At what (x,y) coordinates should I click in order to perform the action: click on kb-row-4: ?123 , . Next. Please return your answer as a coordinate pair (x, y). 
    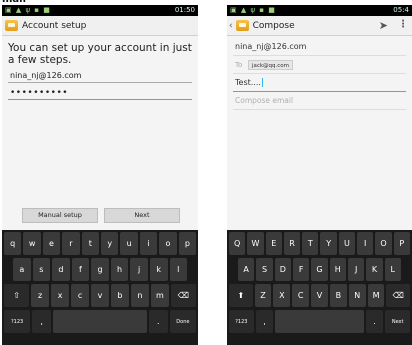
    Looking at the image, I should click on (319, 321).